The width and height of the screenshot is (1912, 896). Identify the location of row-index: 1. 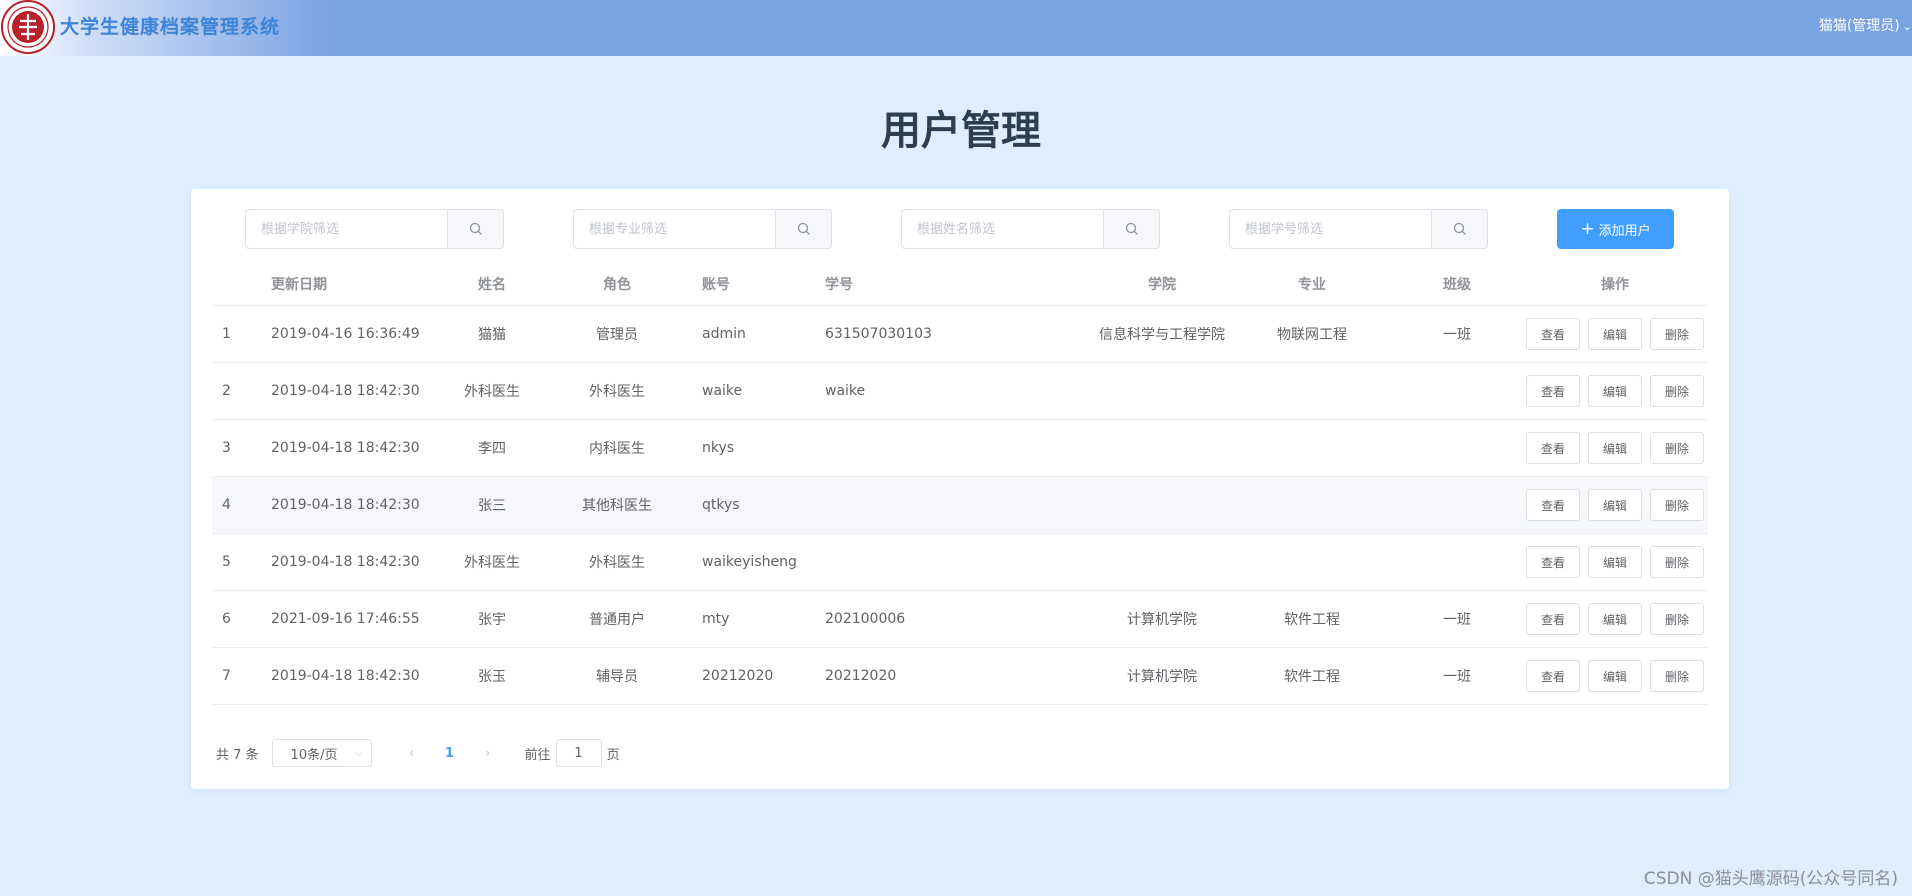
(226, 334).